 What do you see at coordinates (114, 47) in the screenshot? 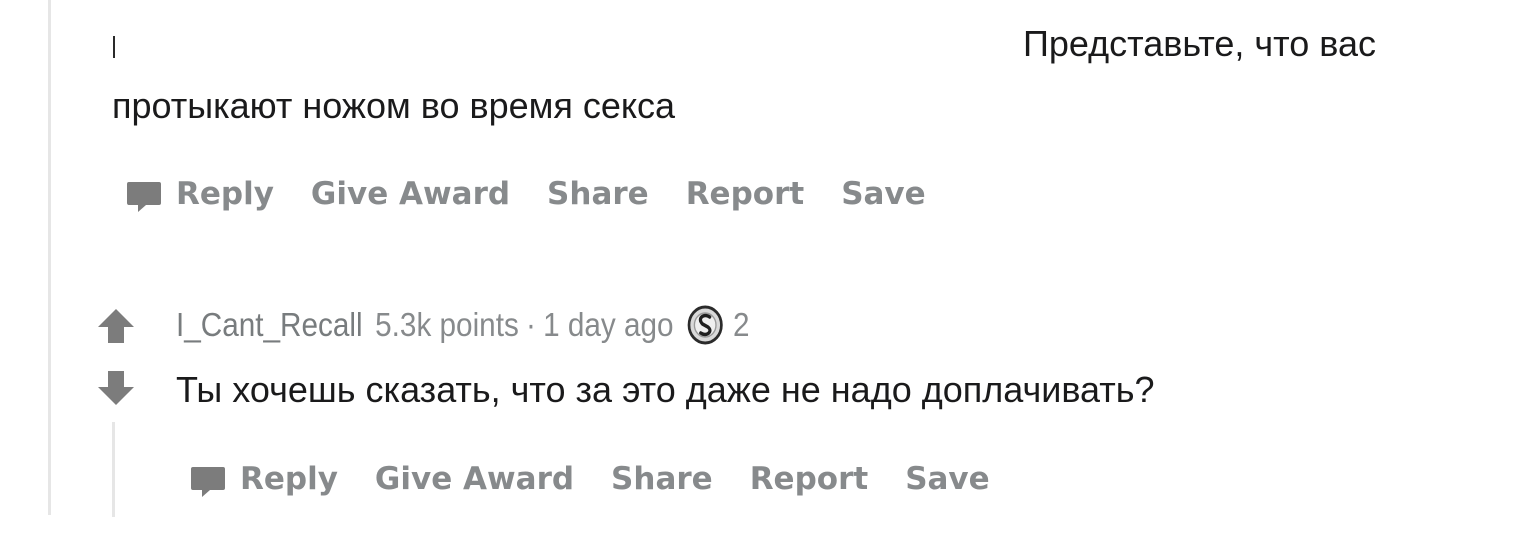
I see `redaction-edge` at bounding box center [114, 47].